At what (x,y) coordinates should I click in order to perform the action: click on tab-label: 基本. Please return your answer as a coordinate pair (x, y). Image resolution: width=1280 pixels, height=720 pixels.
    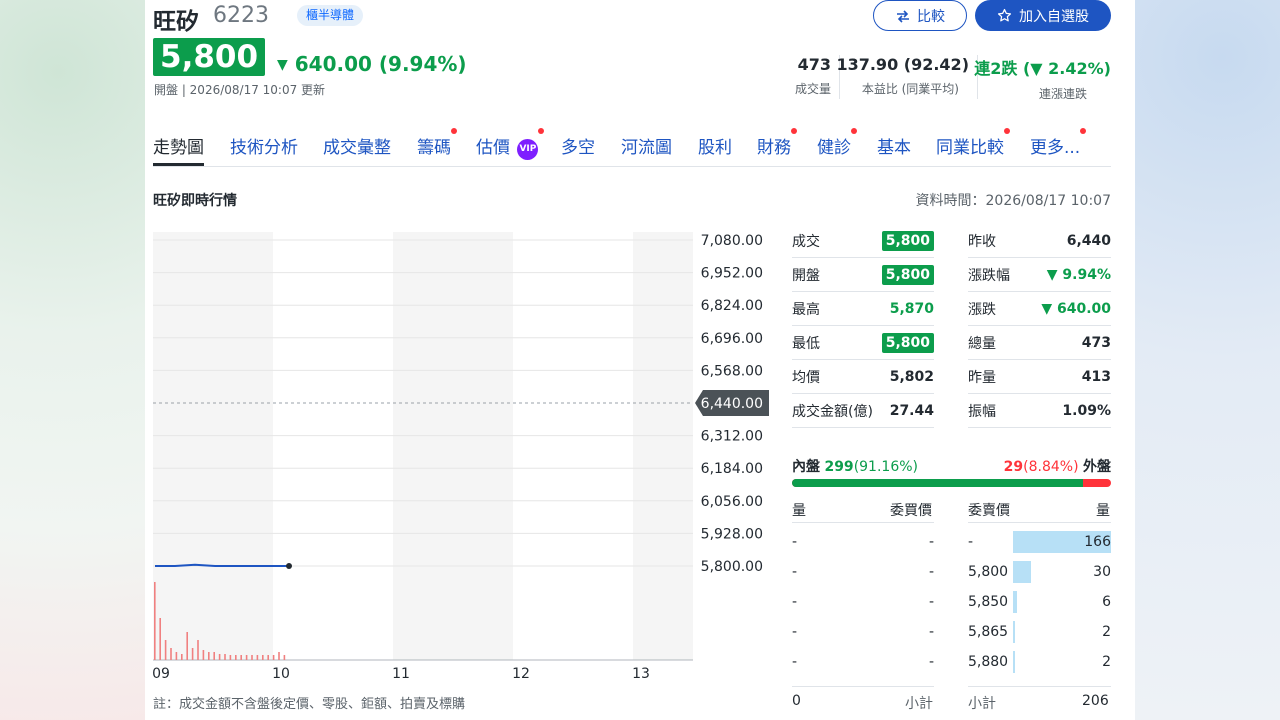
    Looking at the image, I should click on (894, 148).